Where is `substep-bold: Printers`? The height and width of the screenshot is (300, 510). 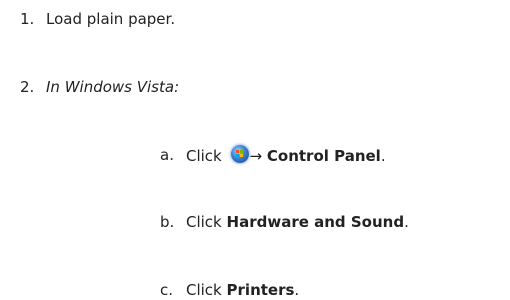
substep-bold: Printers is located at coordinates (260, 290).